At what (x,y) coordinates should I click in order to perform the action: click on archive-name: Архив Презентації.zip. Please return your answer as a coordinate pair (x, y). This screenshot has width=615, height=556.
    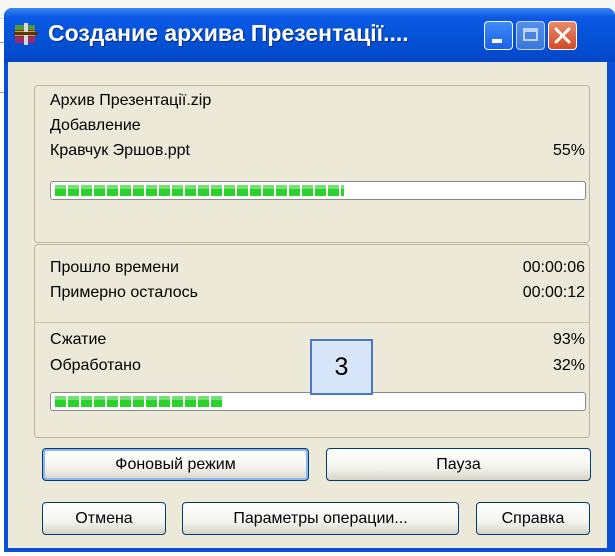
    Looking at the image, I should click on (131, 100).